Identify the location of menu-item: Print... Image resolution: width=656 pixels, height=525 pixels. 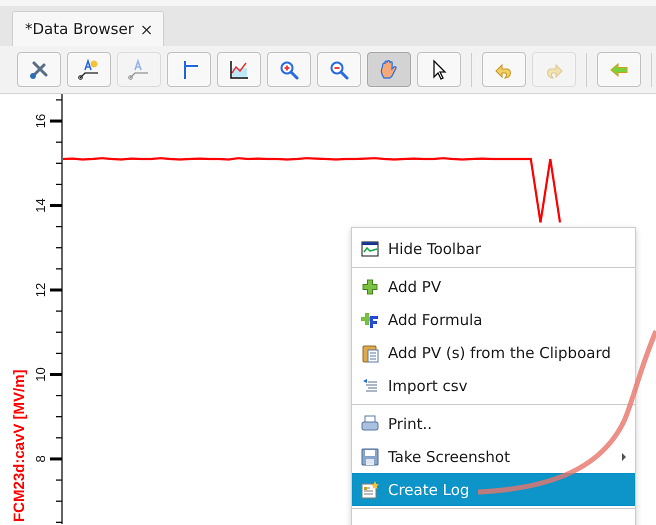
(493, 423).